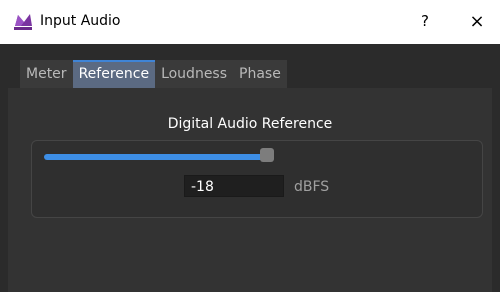  I want to click on tab-bar: Meter Reference Loudness Phase, so click(153, 74).